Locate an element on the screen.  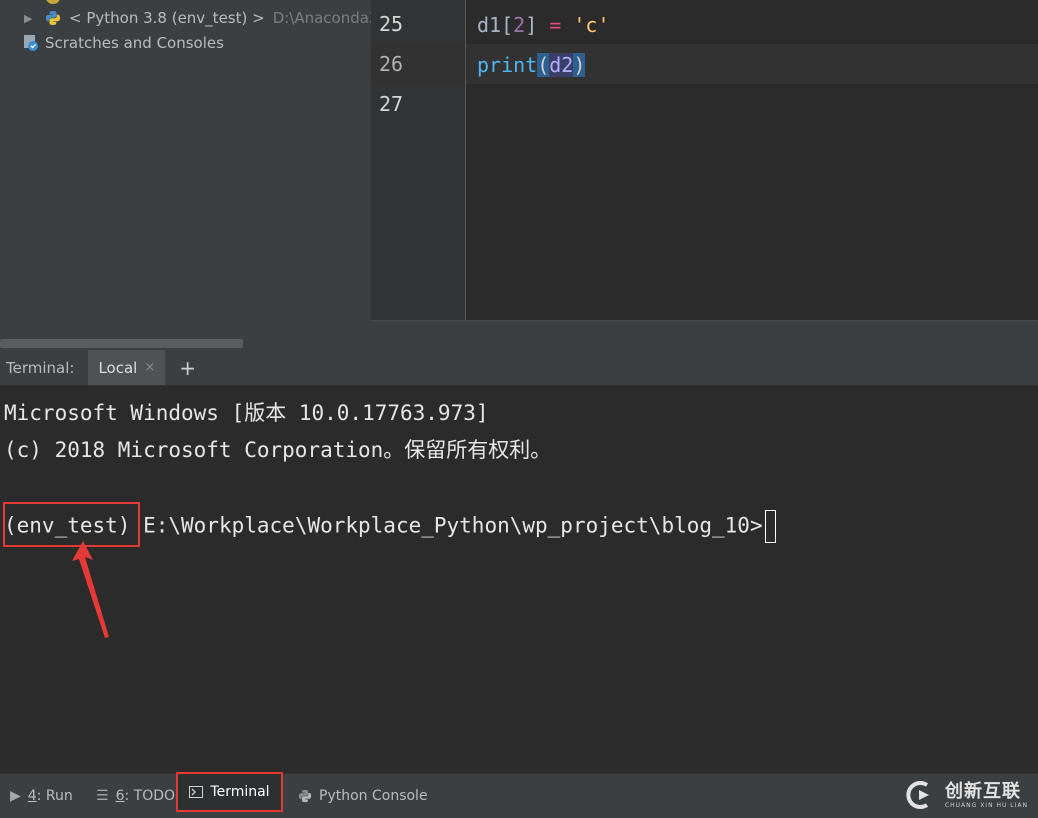
play-icon: ▶ is located at coordinates (15, 796).